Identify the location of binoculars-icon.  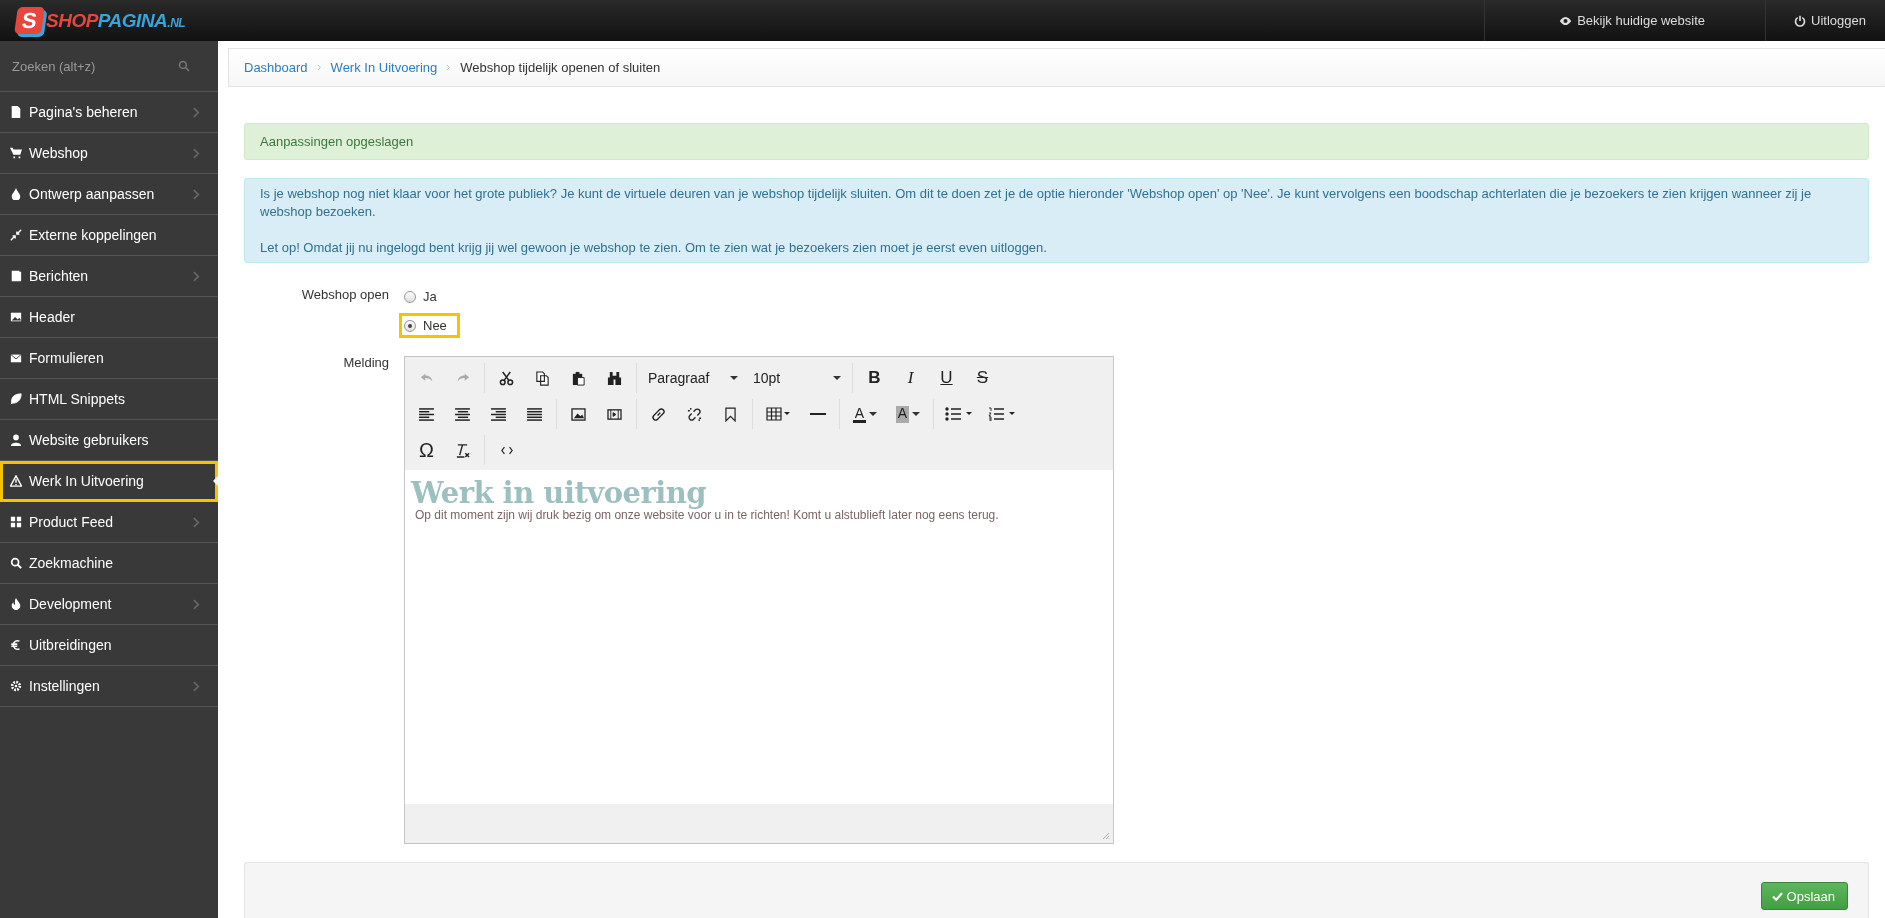
(614, 378).